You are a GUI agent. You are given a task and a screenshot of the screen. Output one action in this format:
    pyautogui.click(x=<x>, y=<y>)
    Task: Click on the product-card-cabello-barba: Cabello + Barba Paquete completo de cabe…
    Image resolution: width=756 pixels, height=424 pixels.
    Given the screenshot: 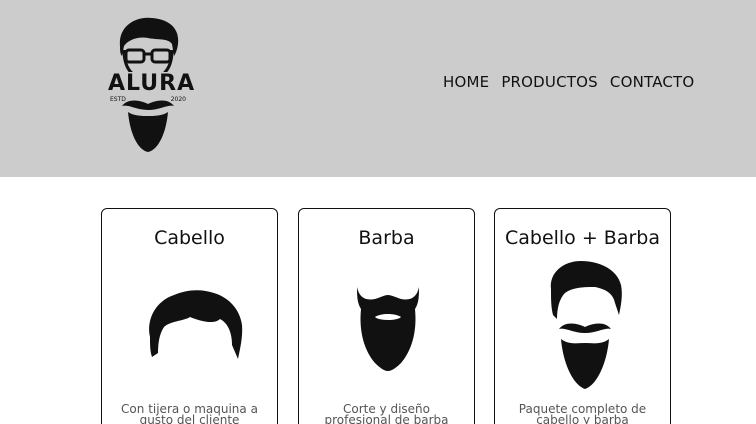 What is the action you would take?
    pyautogui.click(x=582, y=316)
    